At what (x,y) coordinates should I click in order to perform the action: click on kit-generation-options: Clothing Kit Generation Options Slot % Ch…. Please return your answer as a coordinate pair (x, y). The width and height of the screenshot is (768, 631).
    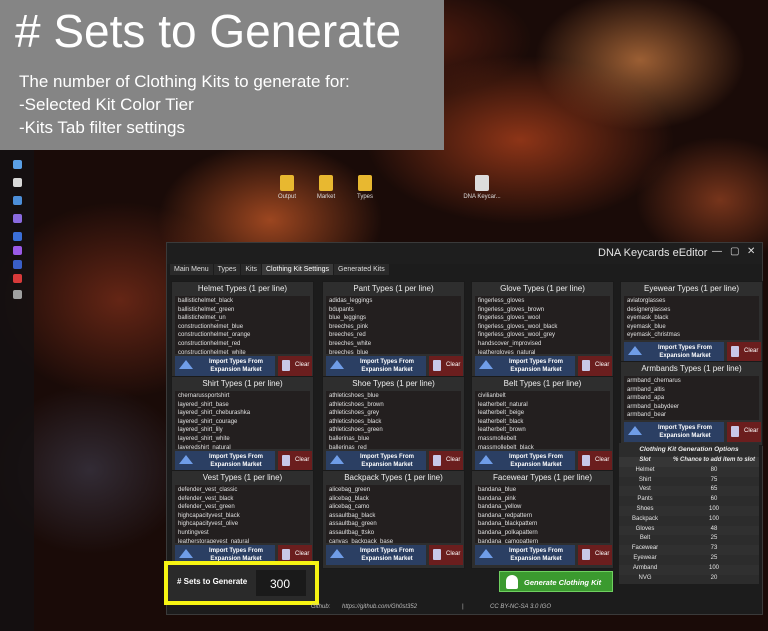
    Looking at the image, I should click on (689, 514).